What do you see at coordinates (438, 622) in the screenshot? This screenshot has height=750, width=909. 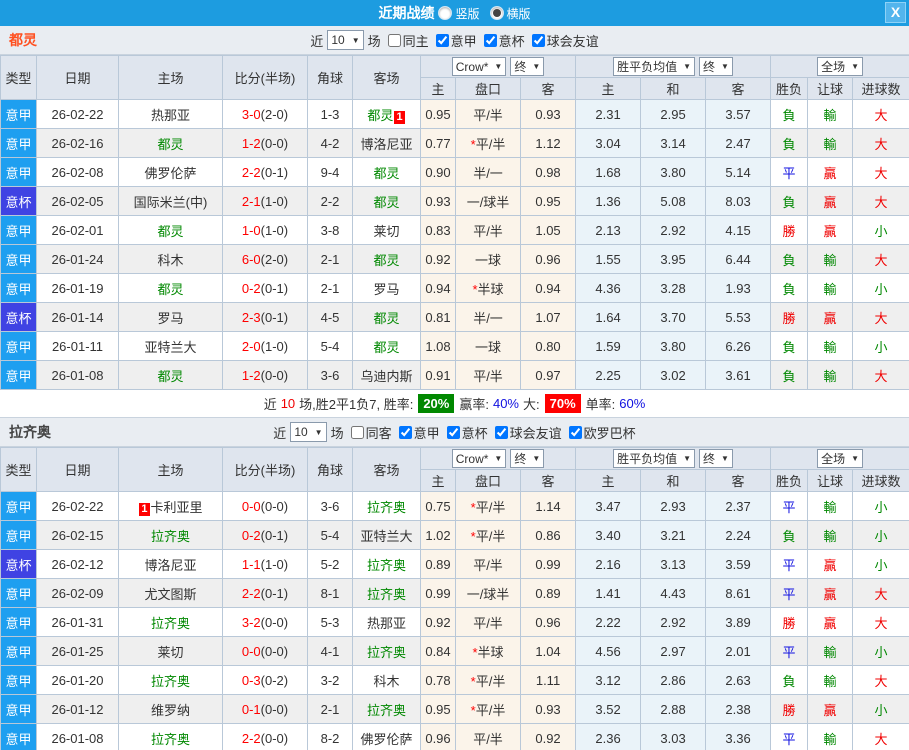 I see `cell-odds-home: 0.92` at bounding box center [438, 622].